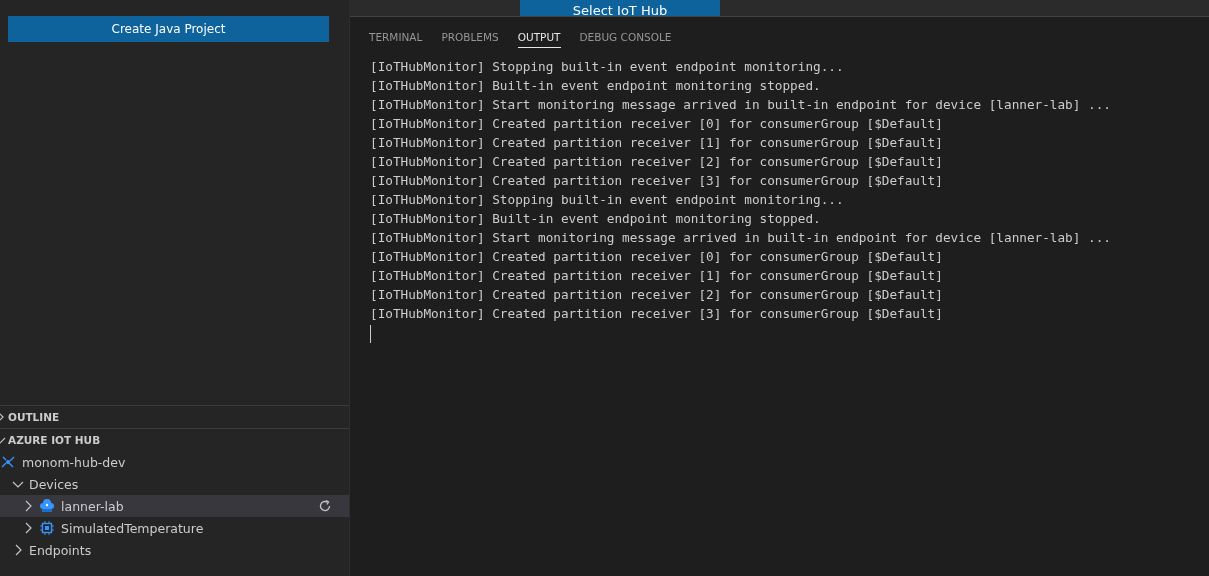 The image size is (1209, 576). Describe the element at coordinates (174, 550) in the screenshot. I see `tree-item: Endpoints` at that location.